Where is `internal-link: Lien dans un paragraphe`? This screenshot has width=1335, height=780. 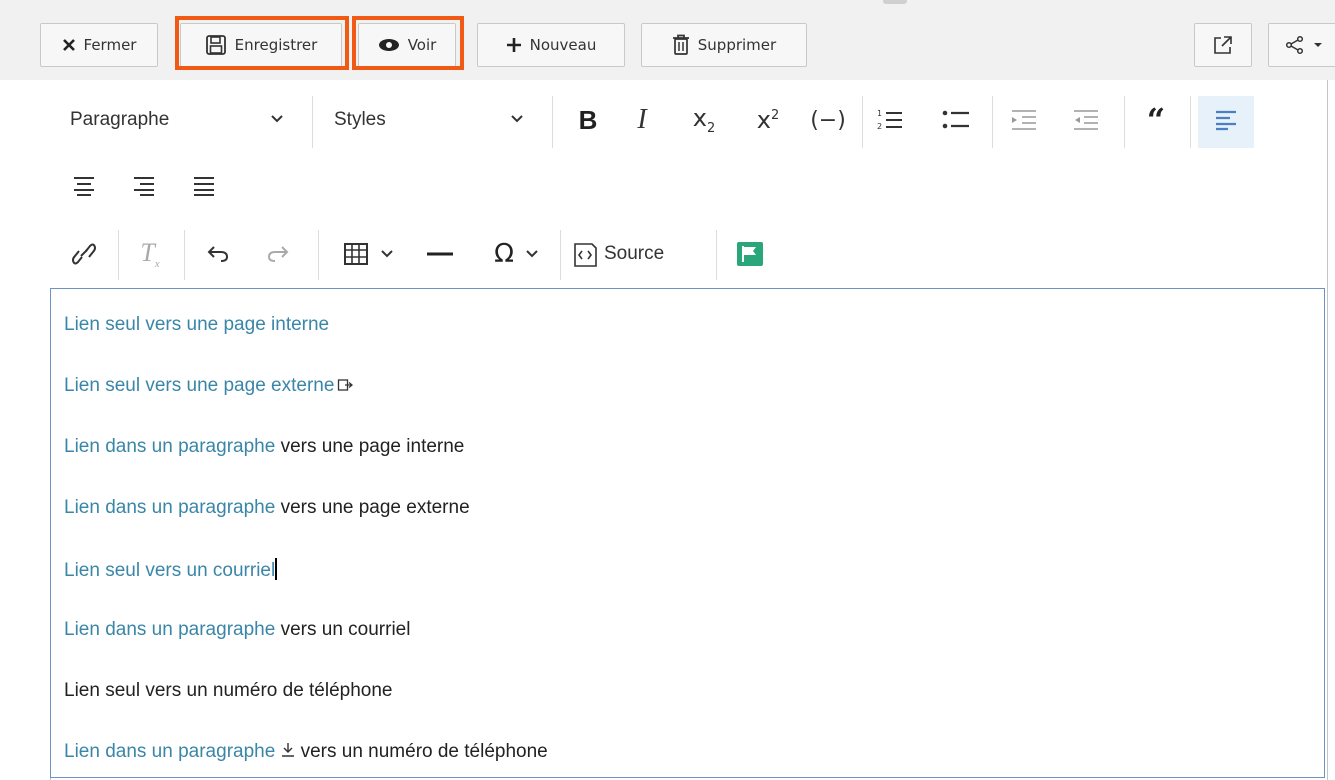 internal-link: Lien dans un paragraphe is located at coordinates (169, 446).